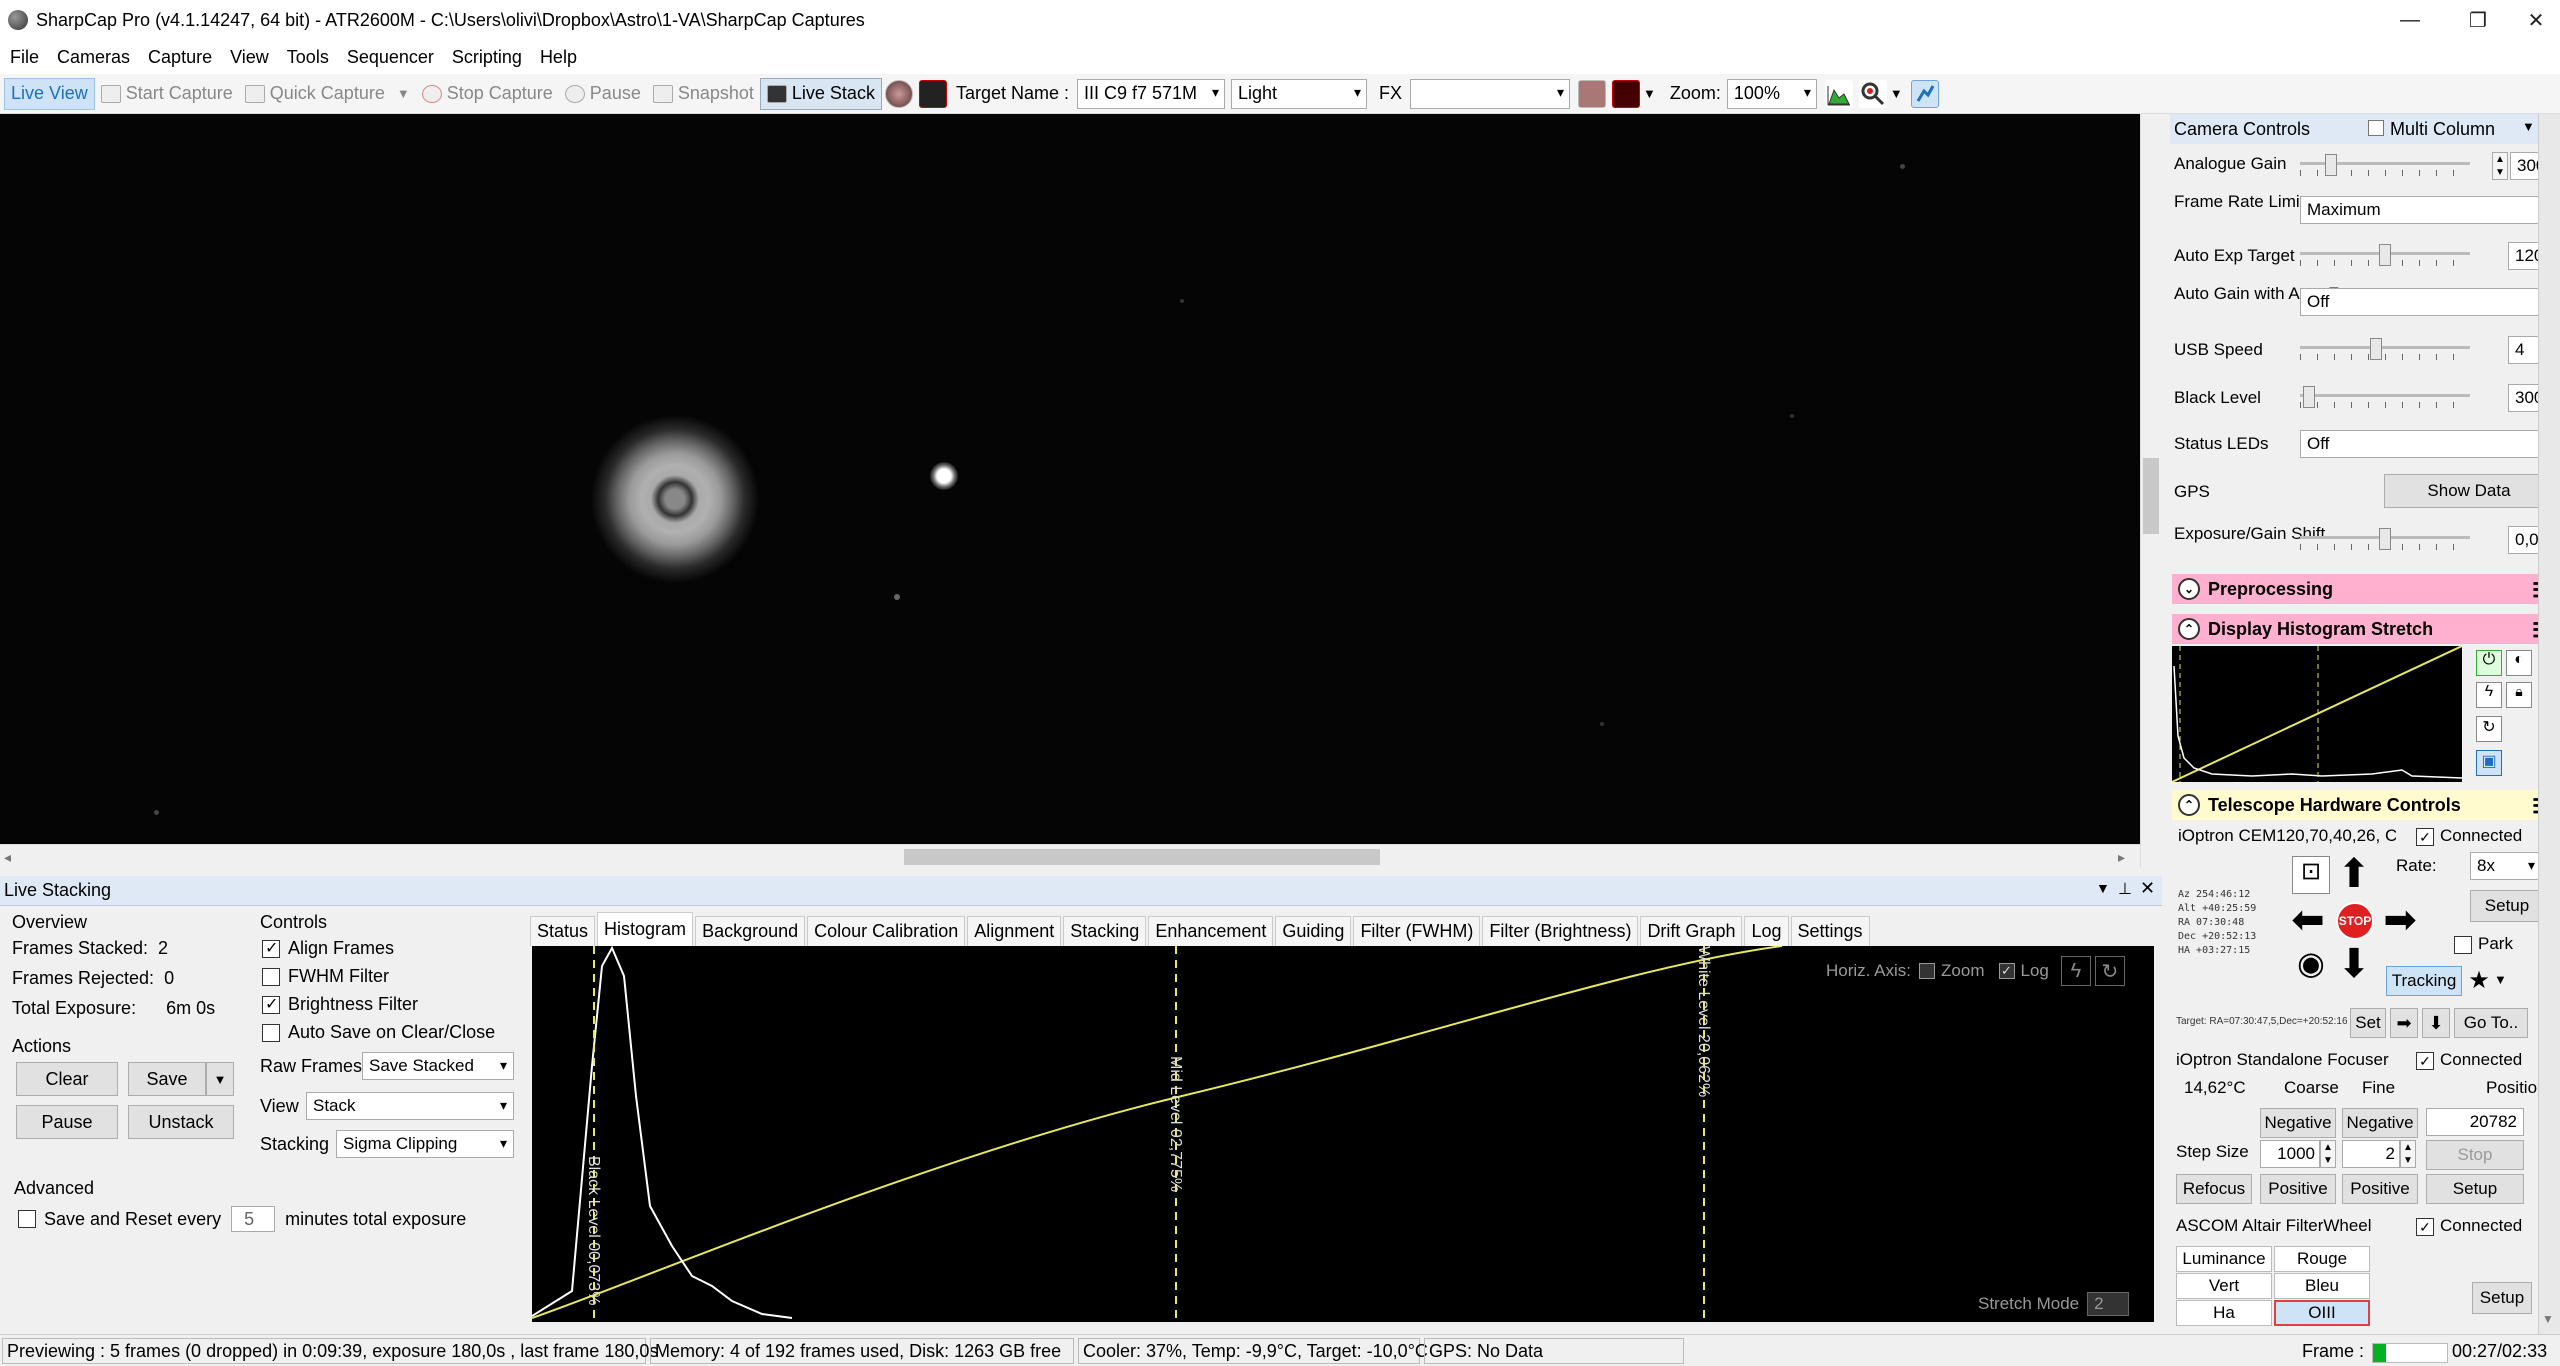  What do you see at coordinates (340, 1004) in the screenshot?
I see `brightness-filter-row: Brightness Filter` at bounding box center [340, 1004].